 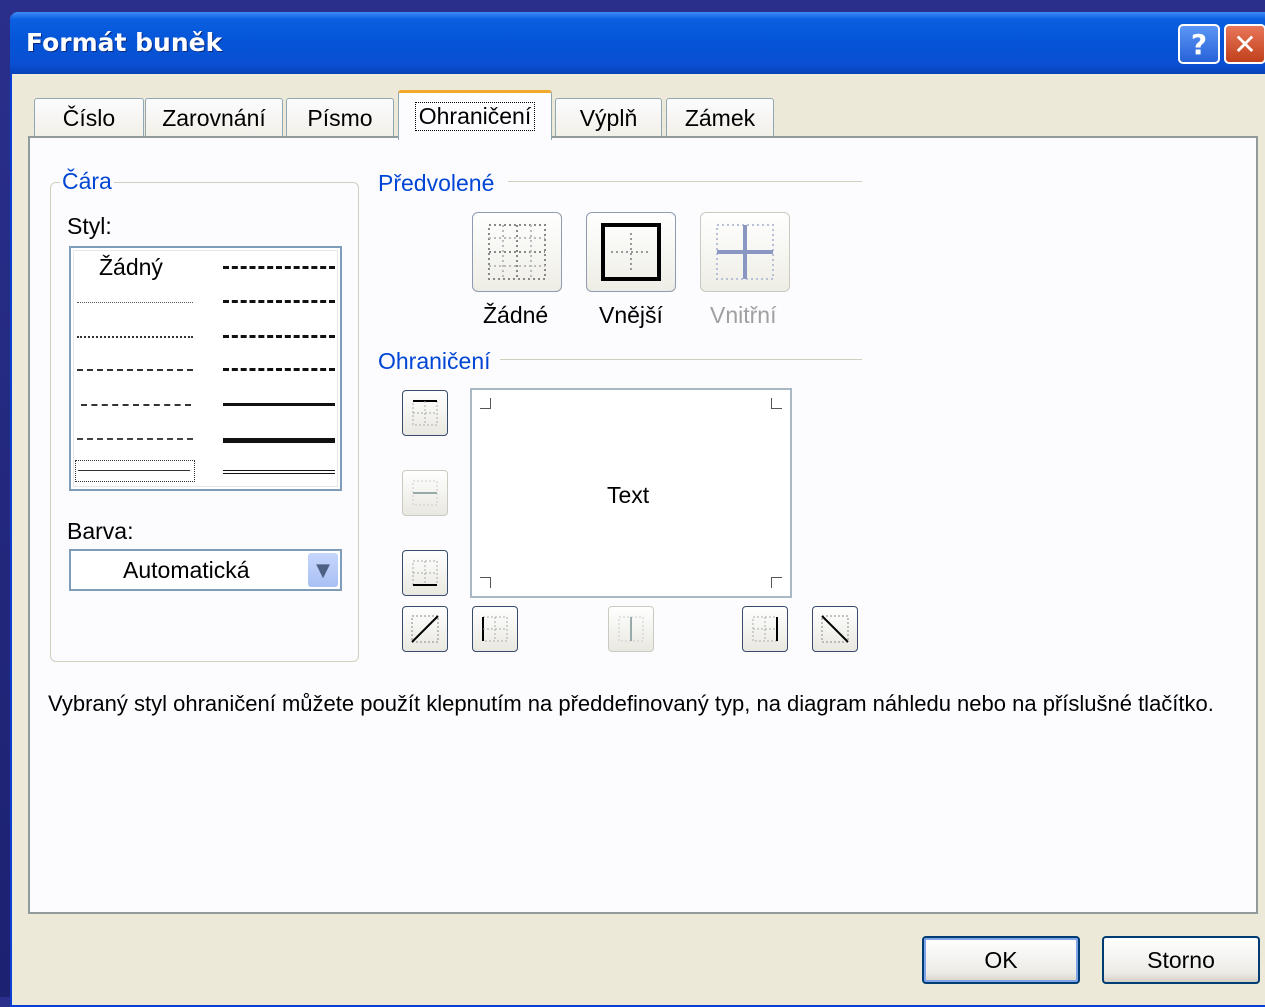 What do you see at coordinates (1001, 960) in the screenshot?
I see `ok-button: OK` at bounding box center [1001, 960].